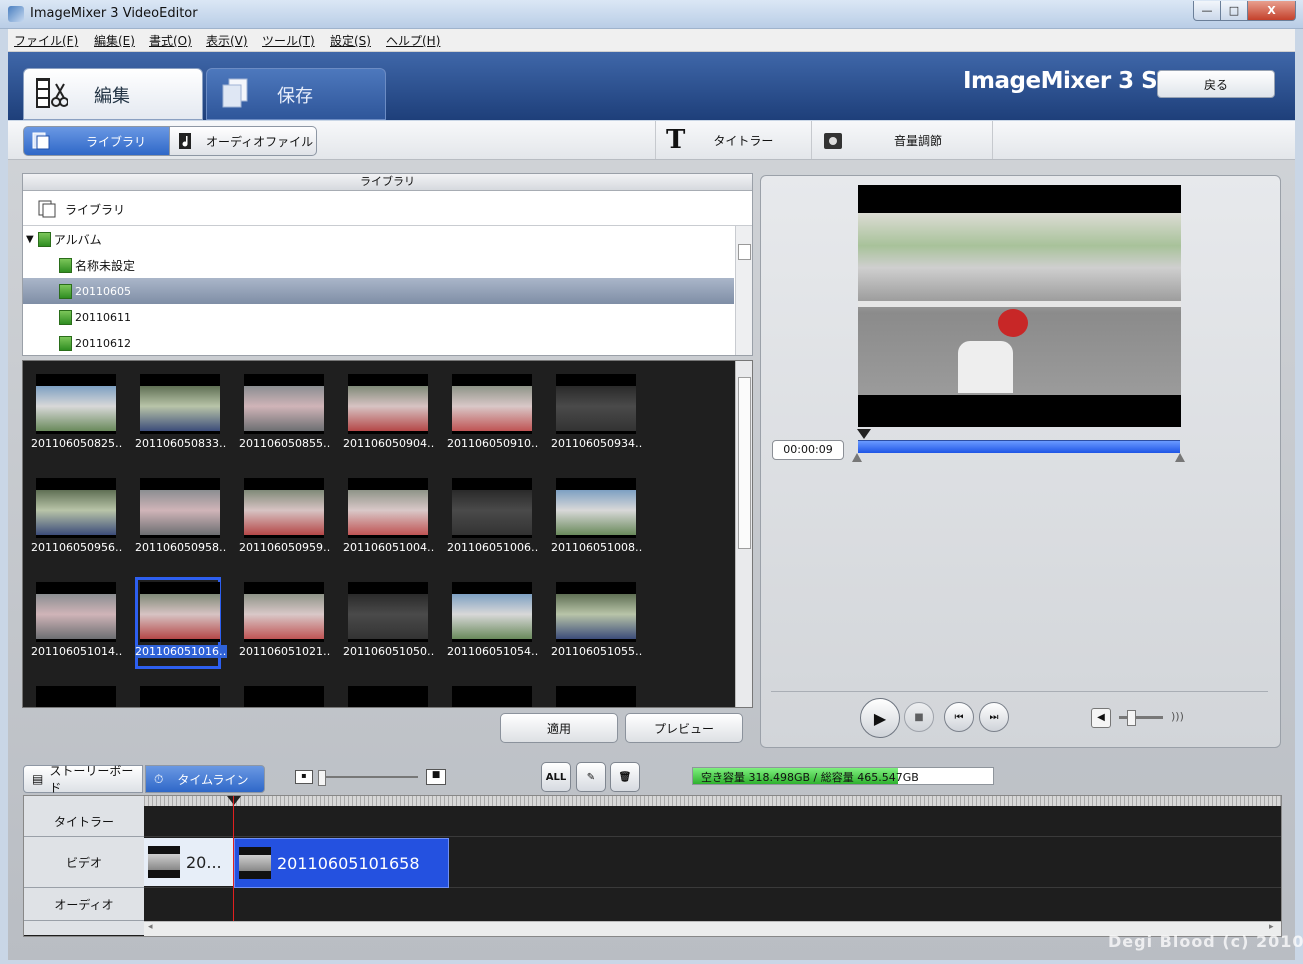 This screenshot has height=964, width=1303. What do you see at coordinates (1141, 718) in the screenshot?
I see `volume-slider` at bounding box center [1141, 718].